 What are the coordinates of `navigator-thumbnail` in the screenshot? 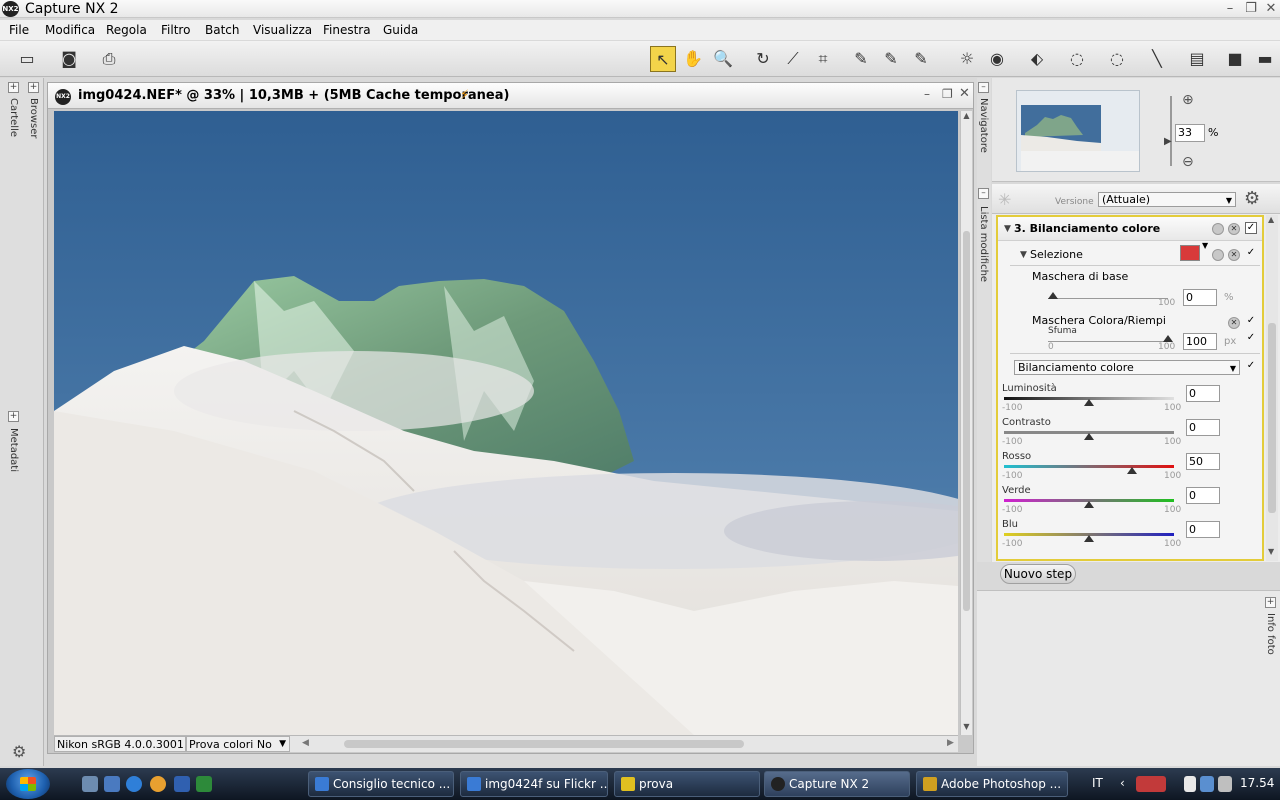 It's located at (1078, 131).